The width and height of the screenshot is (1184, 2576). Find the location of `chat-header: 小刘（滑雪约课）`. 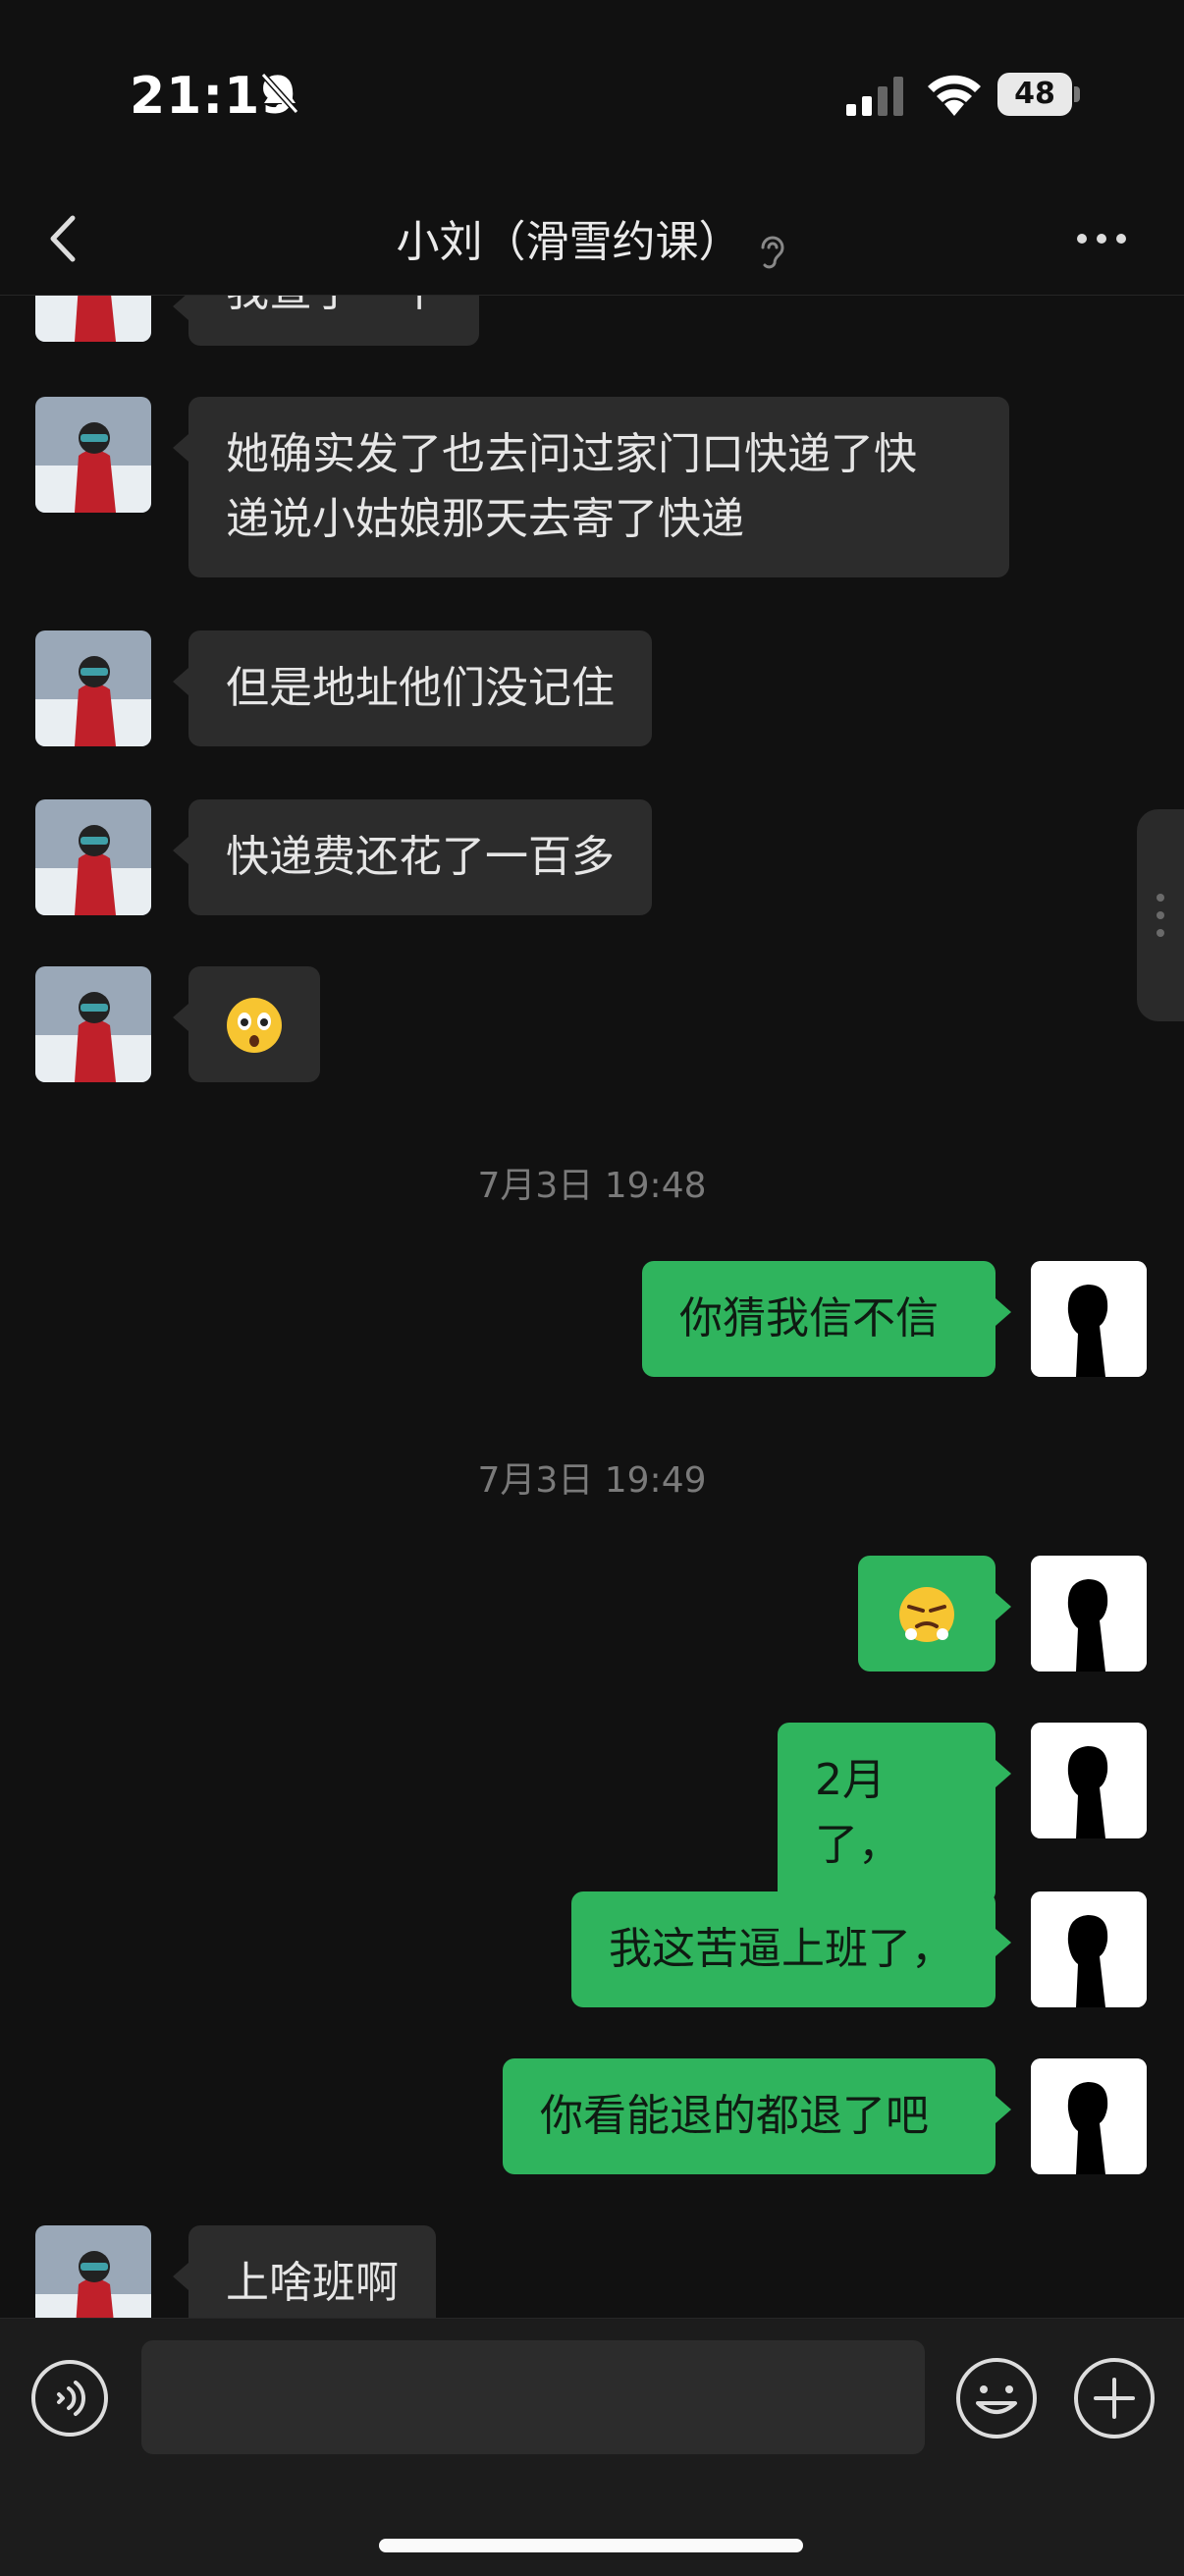

chat-header: 小刘（滑雪约课） is located at coordinates (592, 241).